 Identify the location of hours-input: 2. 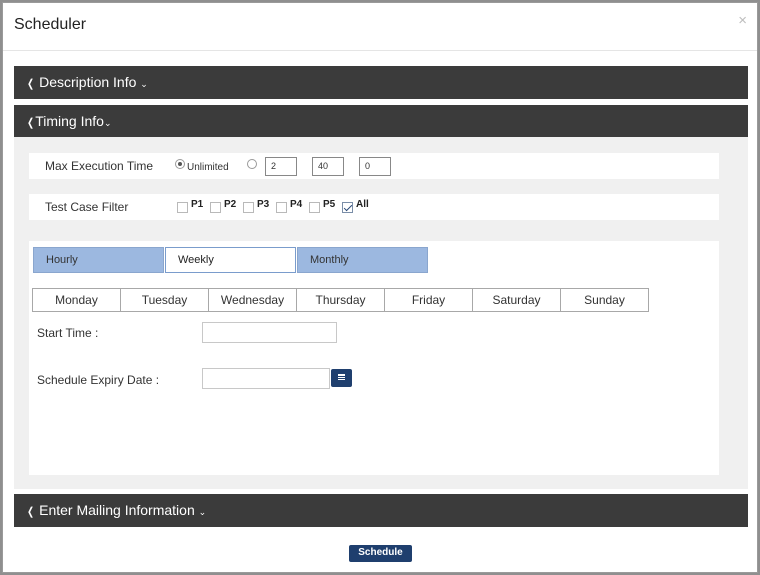
(281, 166).